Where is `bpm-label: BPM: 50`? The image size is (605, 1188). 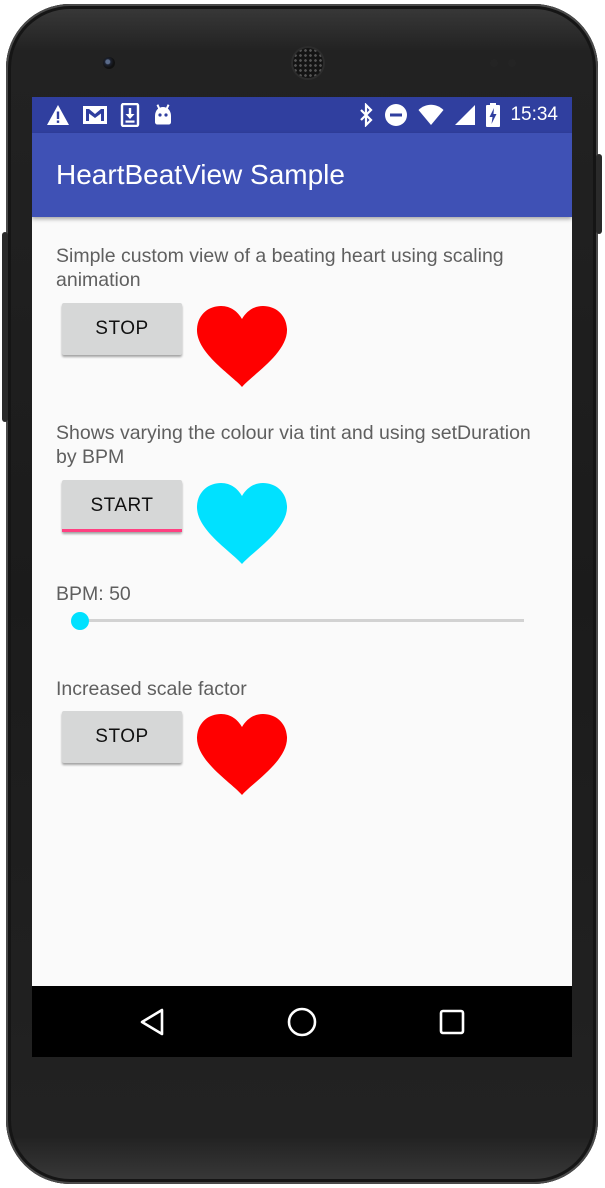 bpm-label: BPM: 50 is located at coordinates (93, 594).